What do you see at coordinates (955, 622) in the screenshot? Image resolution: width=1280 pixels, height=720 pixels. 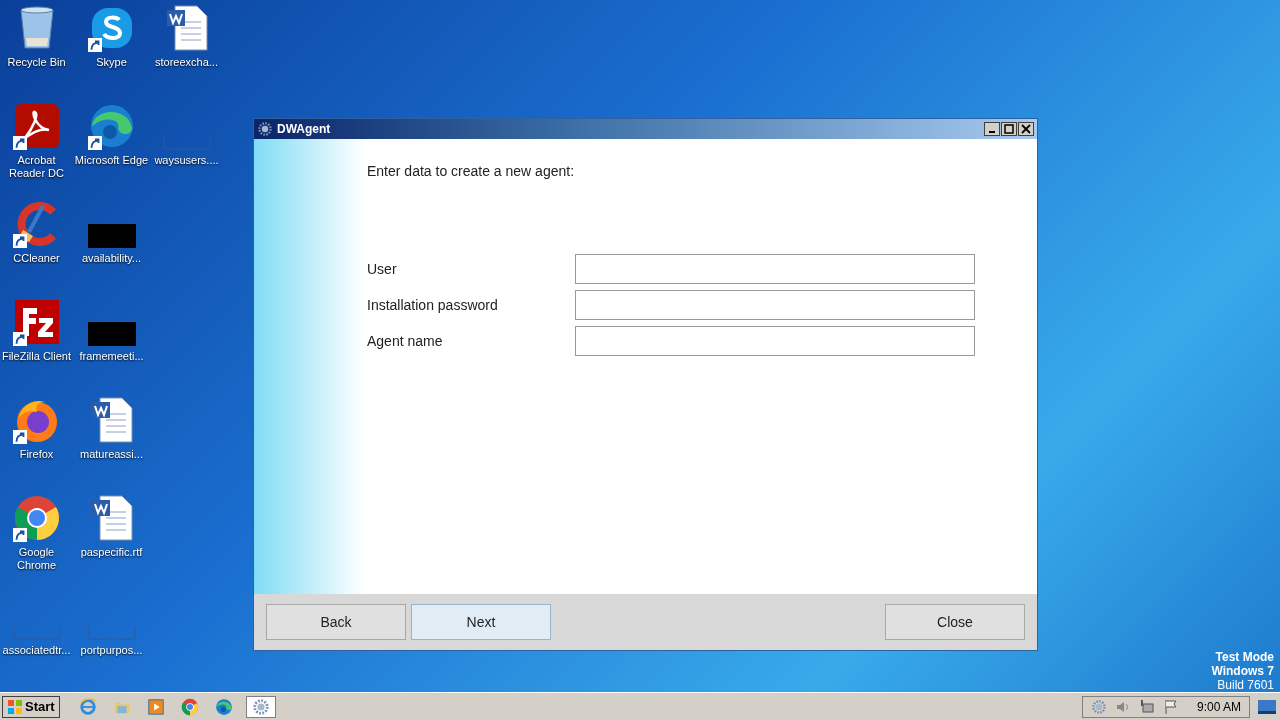 I see `dialog-button: Close` at bounding box center [955, 622].